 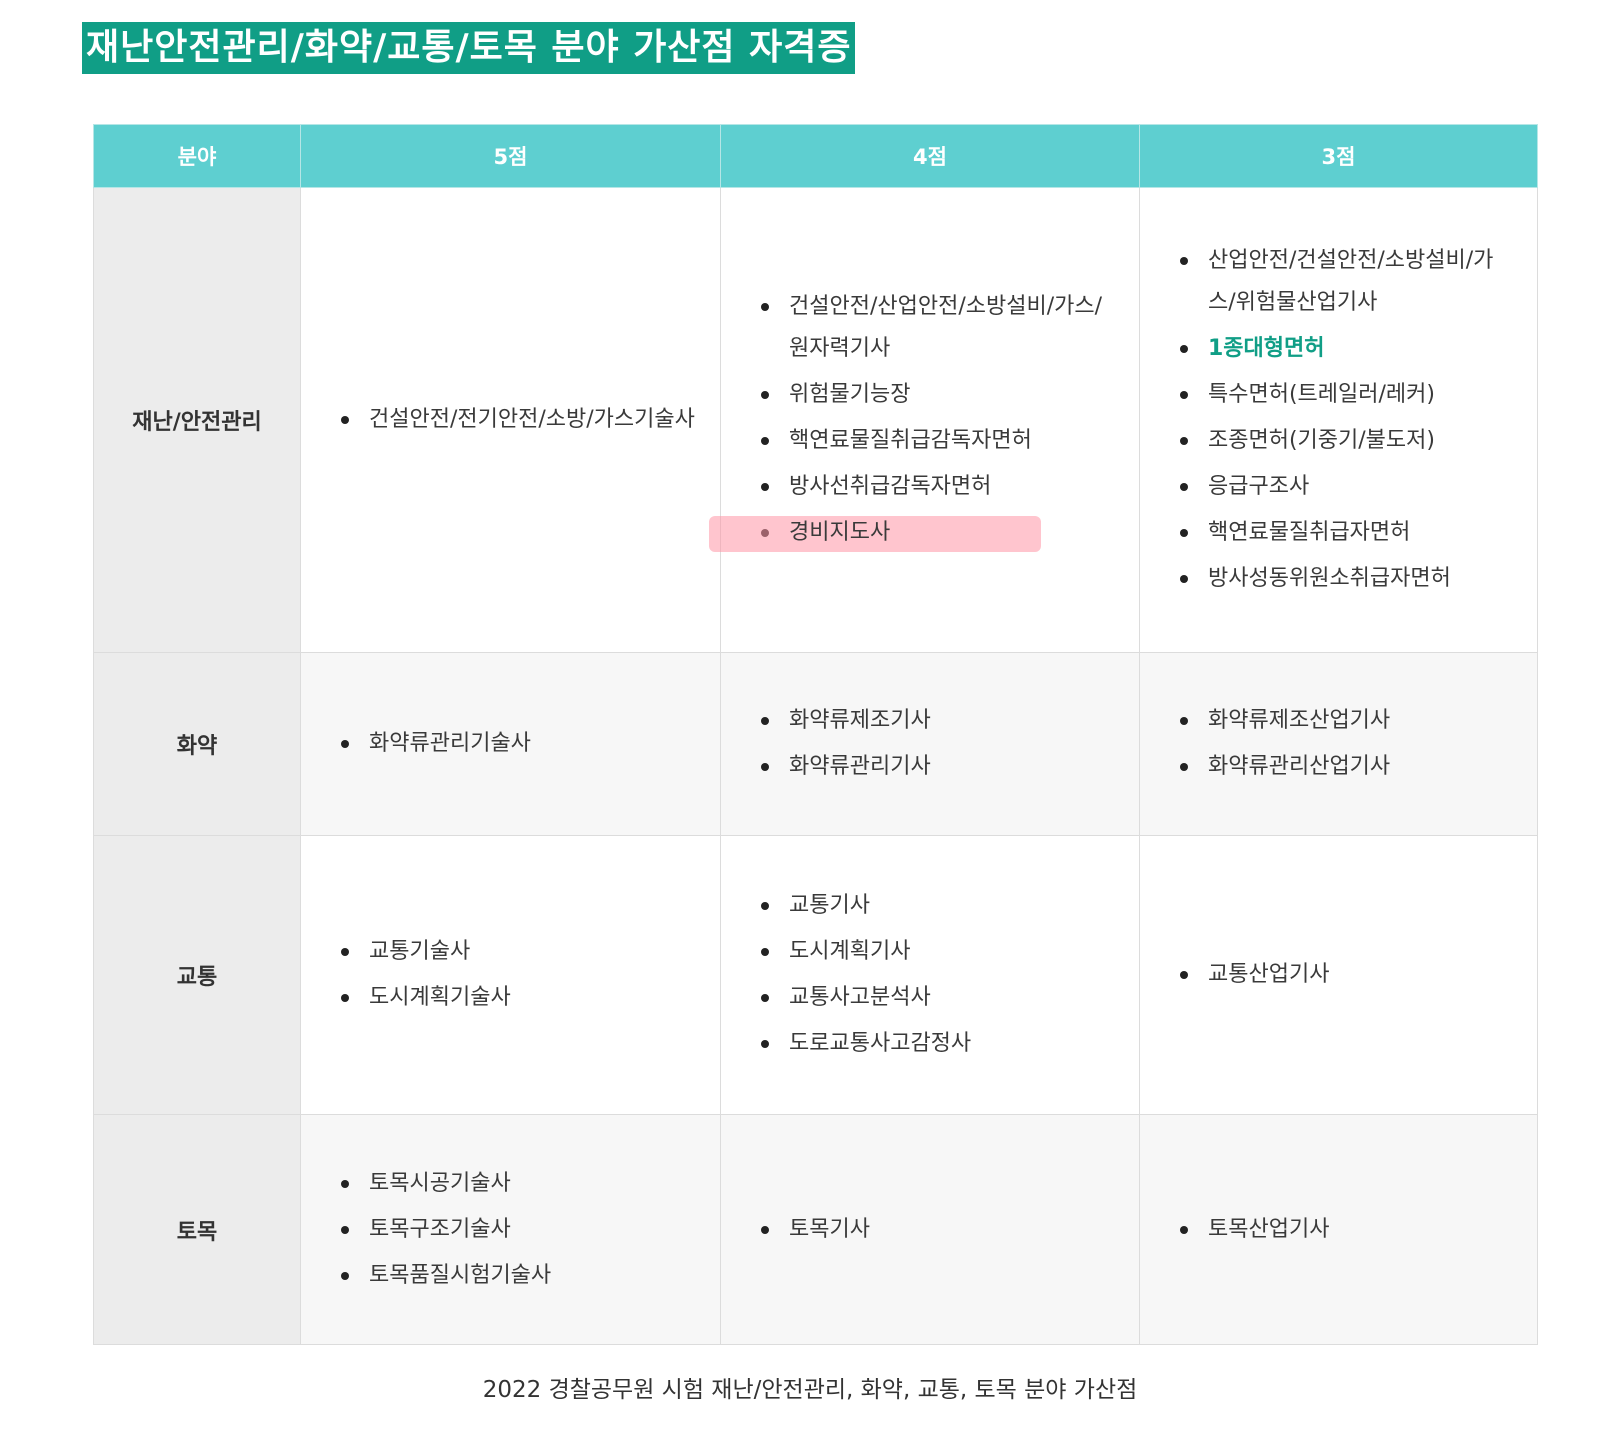 I want to click on cell-3pt: 토목산업기사, so click(x=1338, y=1229).